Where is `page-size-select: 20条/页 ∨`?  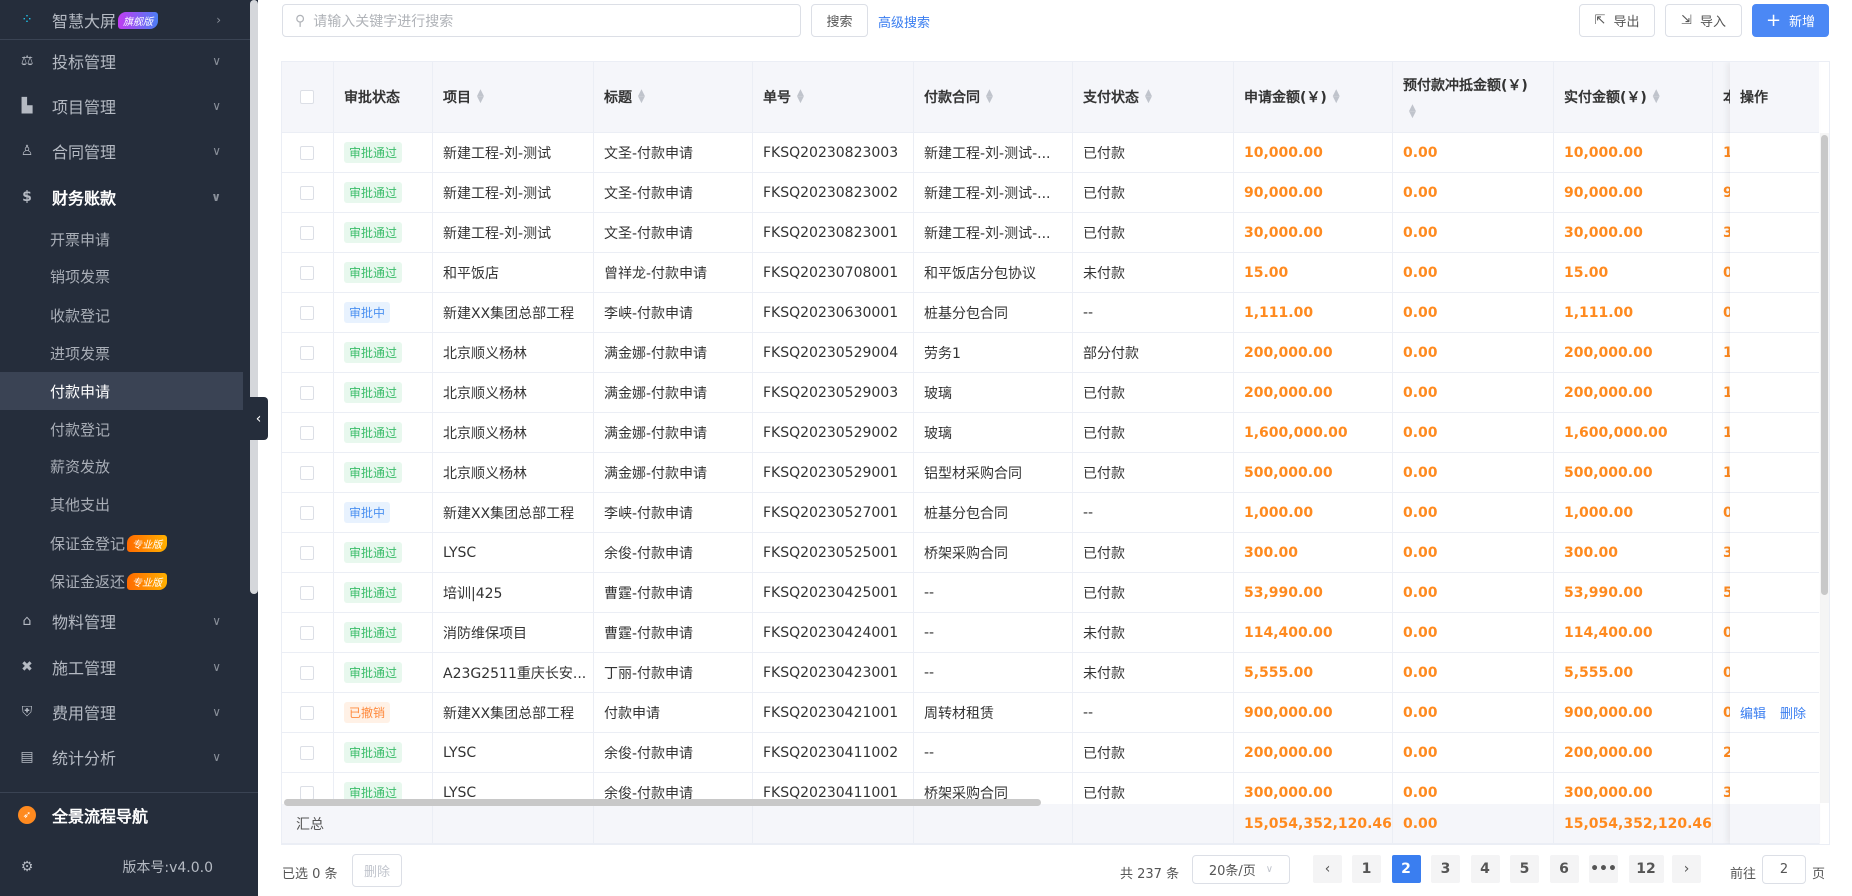 page-size-select: 20条/页 ∨ is located at coordinates (1241, 869).